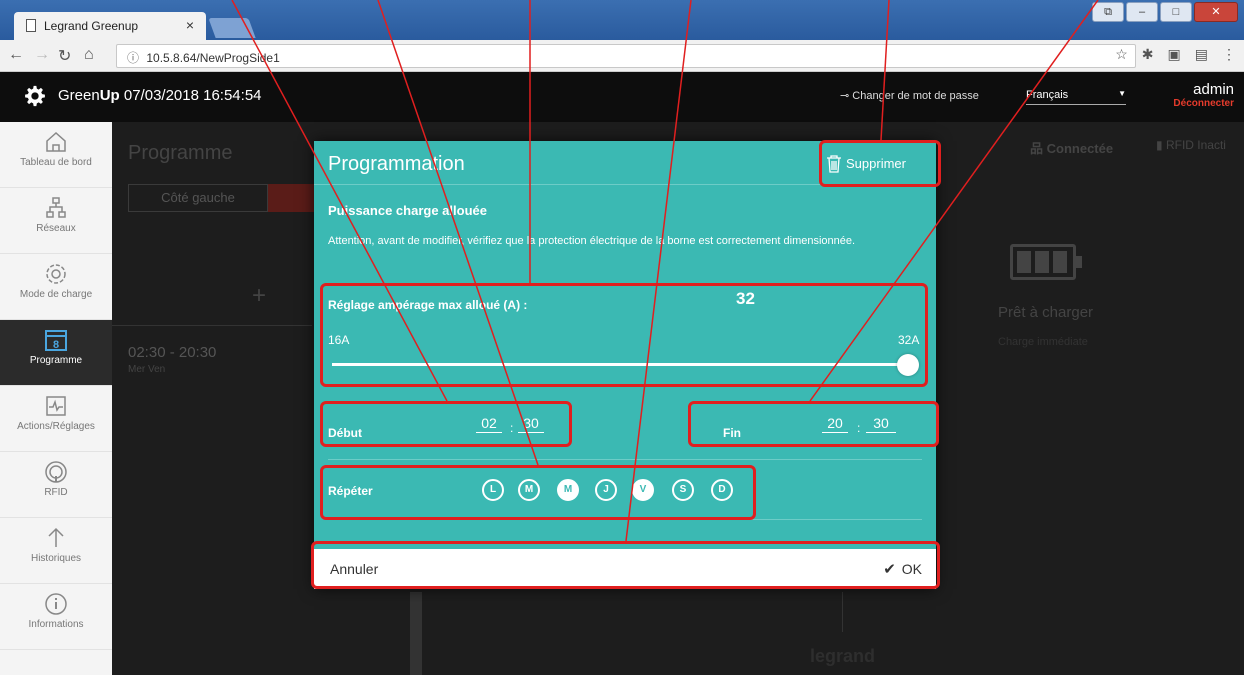 The image size is (1244, 675). What do you see at coordinates (1108, 12) in the screenshot?
I see `restore-window-icon: ⧉` at bounding box center [1108, 12].